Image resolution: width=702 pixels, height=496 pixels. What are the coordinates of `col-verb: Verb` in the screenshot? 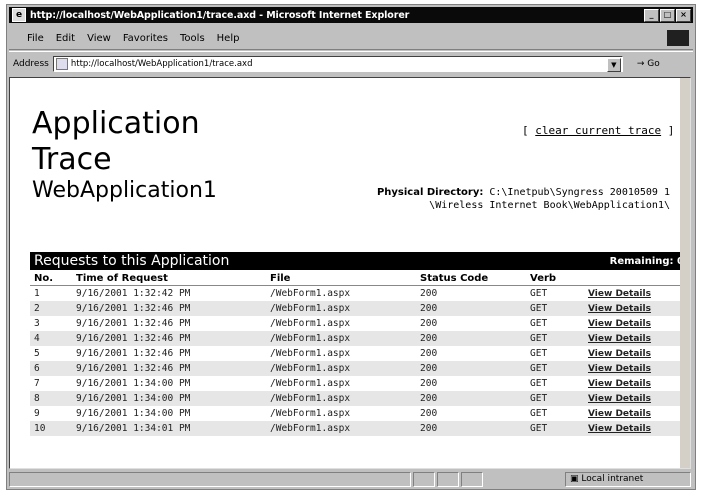 It's located at (555, 278).